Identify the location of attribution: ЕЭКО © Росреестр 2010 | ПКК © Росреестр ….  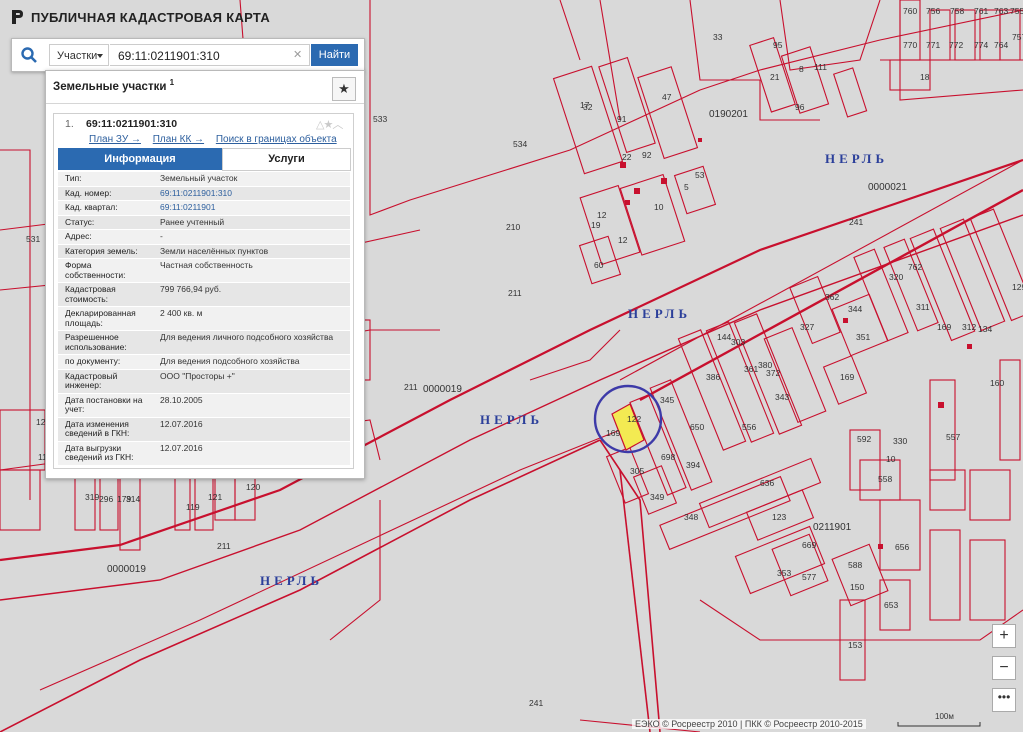
(749, 724).